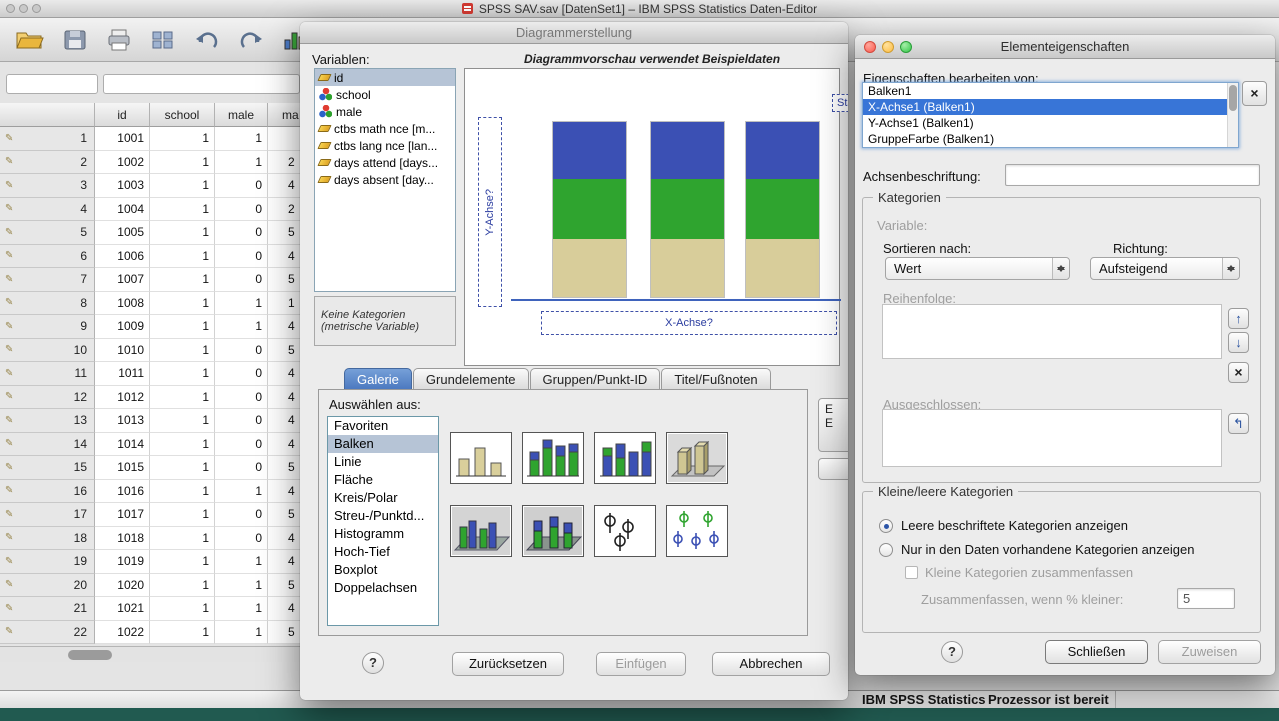  I want to click on excluded-list, so click(1052, 438).